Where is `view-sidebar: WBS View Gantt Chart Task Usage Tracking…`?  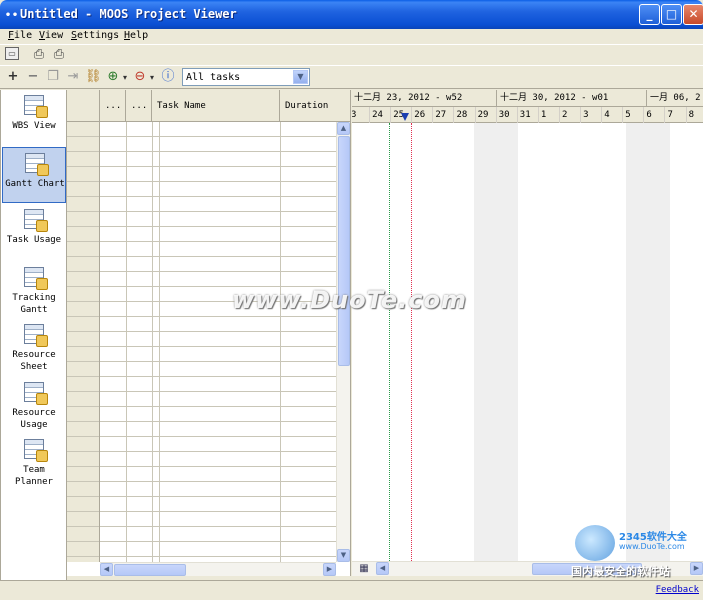
view-sidebar: WBS View Gantt Chart Task Usage Tracking… is located at coordinates (33, 335).